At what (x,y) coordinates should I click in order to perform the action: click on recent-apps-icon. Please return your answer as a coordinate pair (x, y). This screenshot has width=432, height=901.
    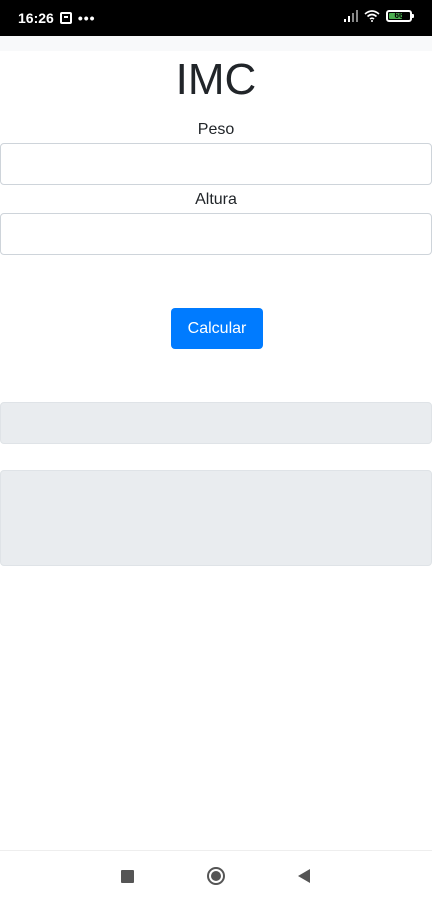
    Looking at the image, I should click on (127, 876).